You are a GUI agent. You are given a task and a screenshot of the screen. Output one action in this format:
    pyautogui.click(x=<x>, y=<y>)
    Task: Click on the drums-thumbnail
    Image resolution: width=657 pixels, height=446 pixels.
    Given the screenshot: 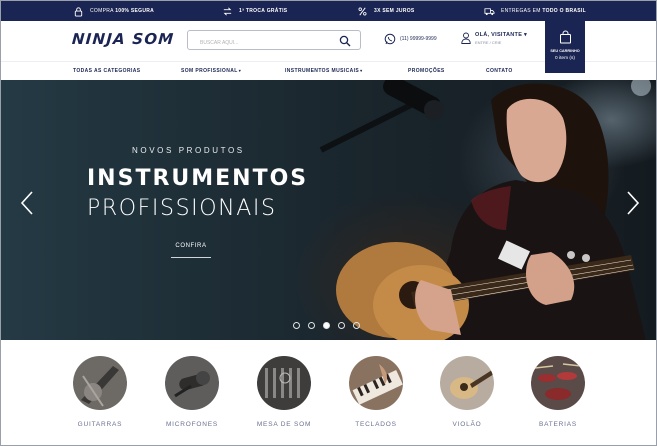 What is the action you would take?
    pyautogui.click(x=558, y=383)
    